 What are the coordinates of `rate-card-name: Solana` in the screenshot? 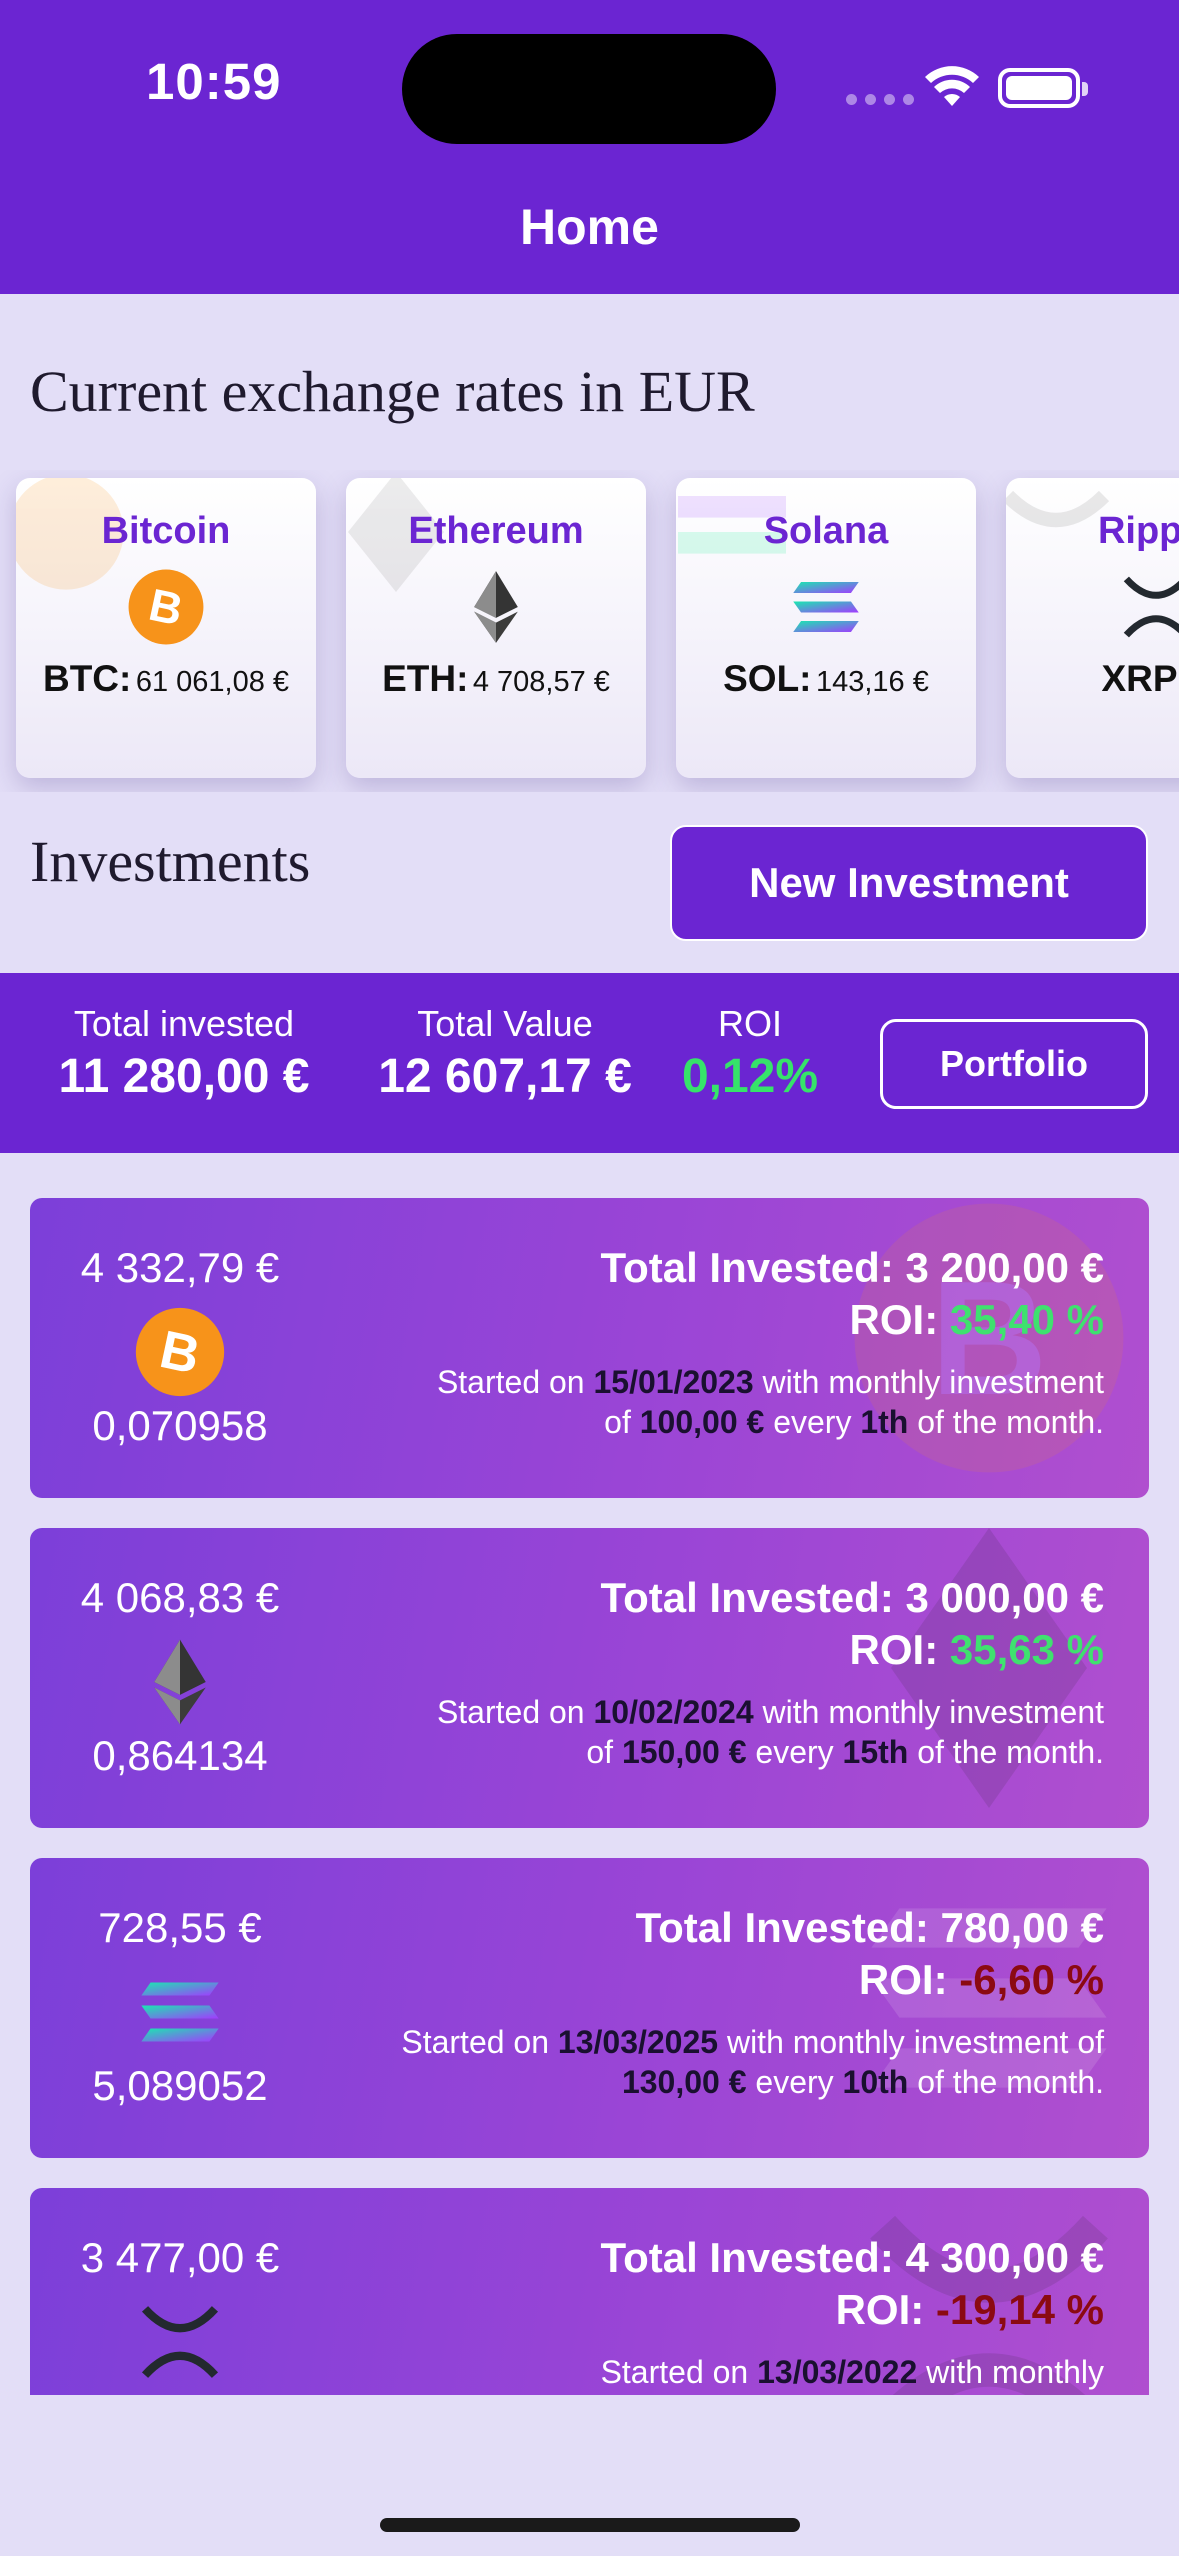 It's located at (826, 531).